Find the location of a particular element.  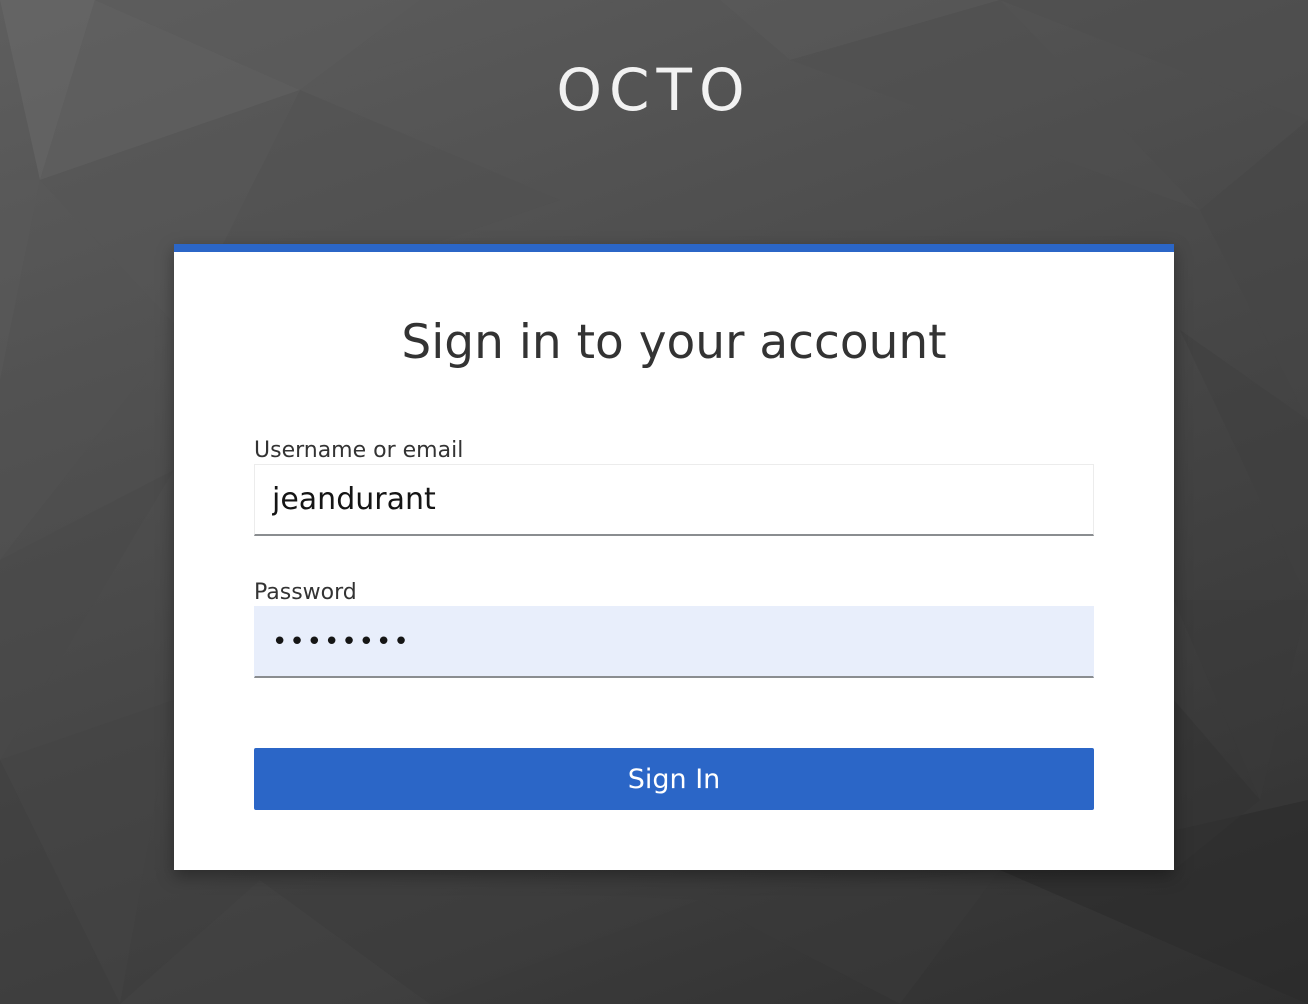

username-field is located at coordinates (674, 500).